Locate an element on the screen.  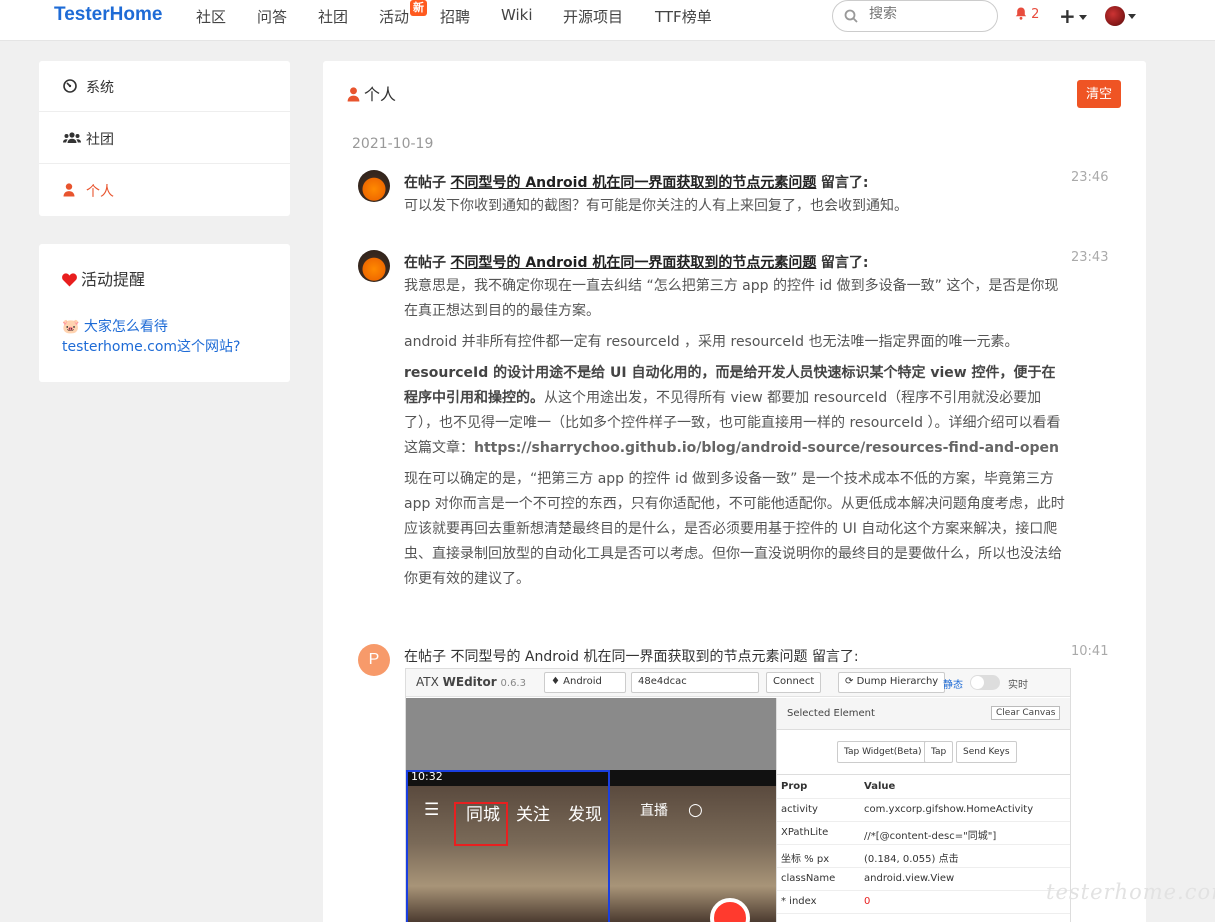
search-icon is located at coordinates (851, 16).